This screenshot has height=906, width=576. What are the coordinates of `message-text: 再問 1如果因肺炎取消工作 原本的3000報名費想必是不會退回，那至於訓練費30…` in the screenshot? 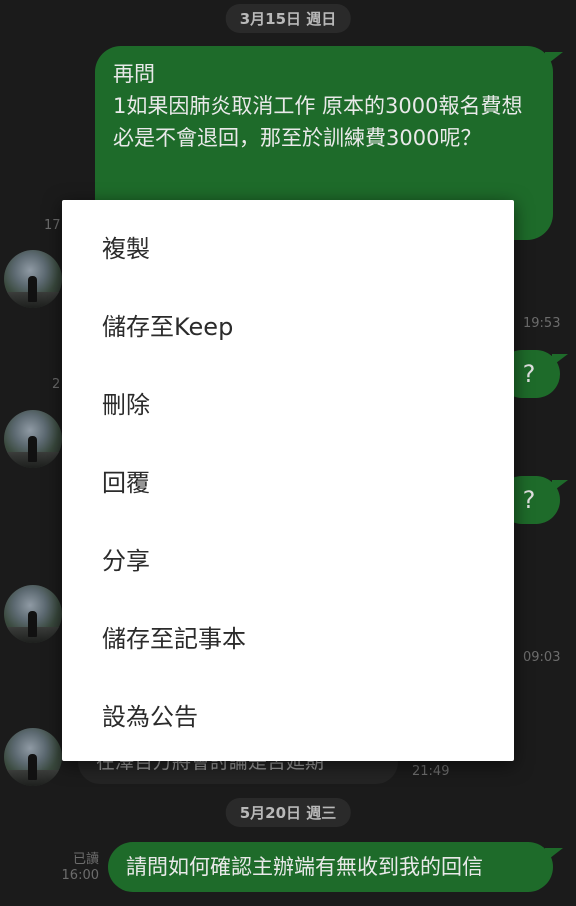 It's located at (318, 106).